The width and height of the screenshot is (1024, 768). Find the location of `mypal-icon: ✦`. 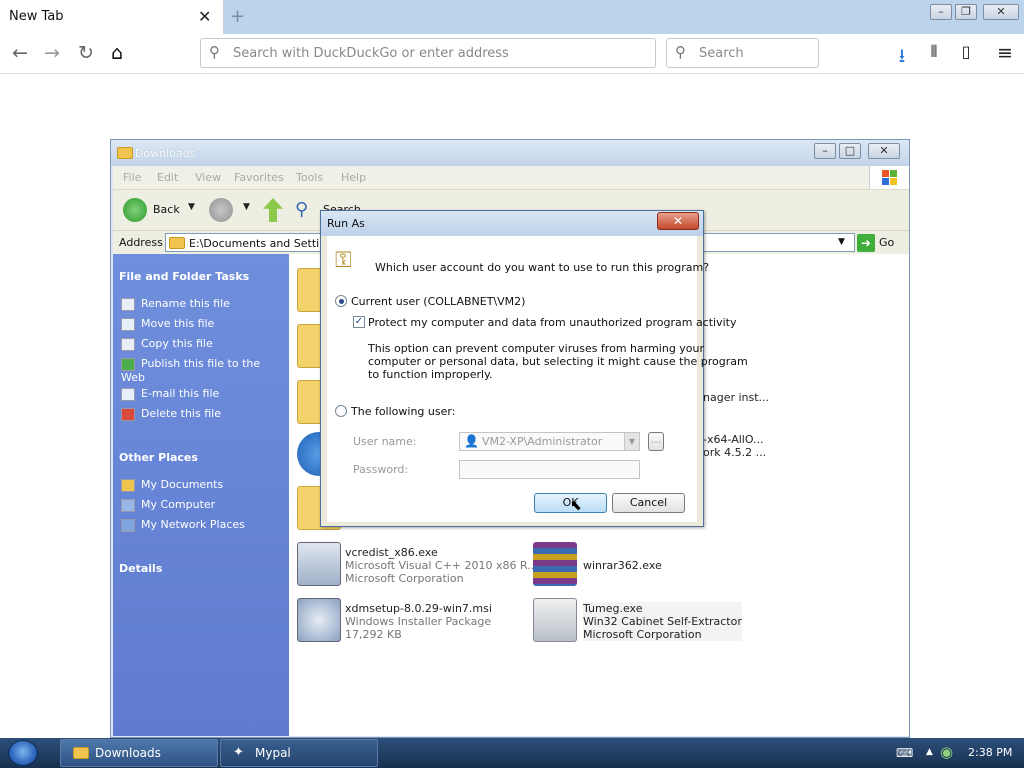

mypal-icon: ✦ is located at coordinates (238, 752).